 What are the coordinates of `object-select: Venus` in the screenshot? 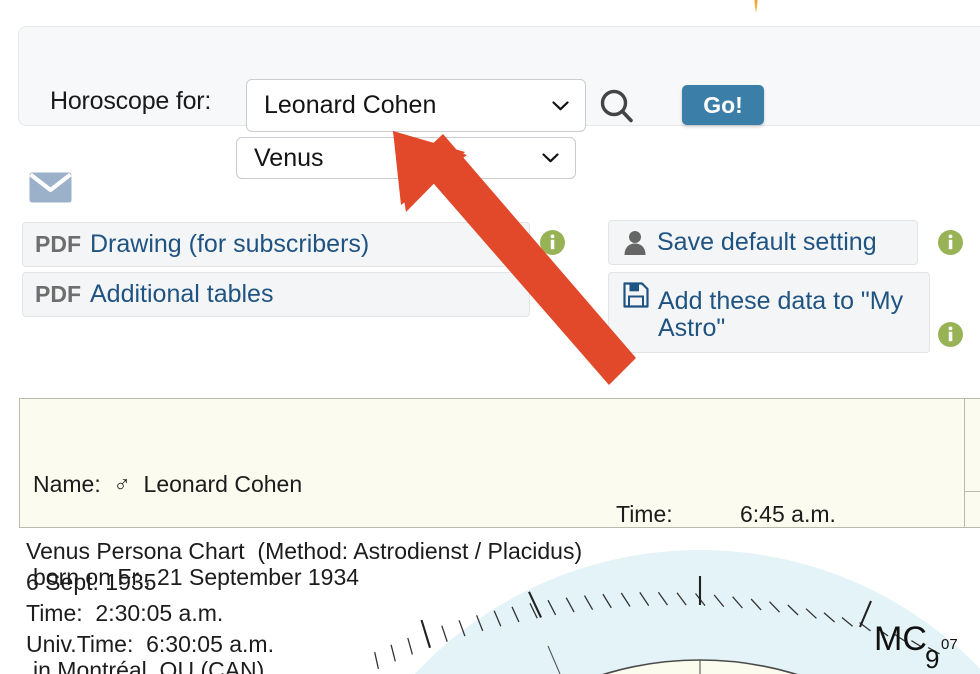 It's located at (406, 158).